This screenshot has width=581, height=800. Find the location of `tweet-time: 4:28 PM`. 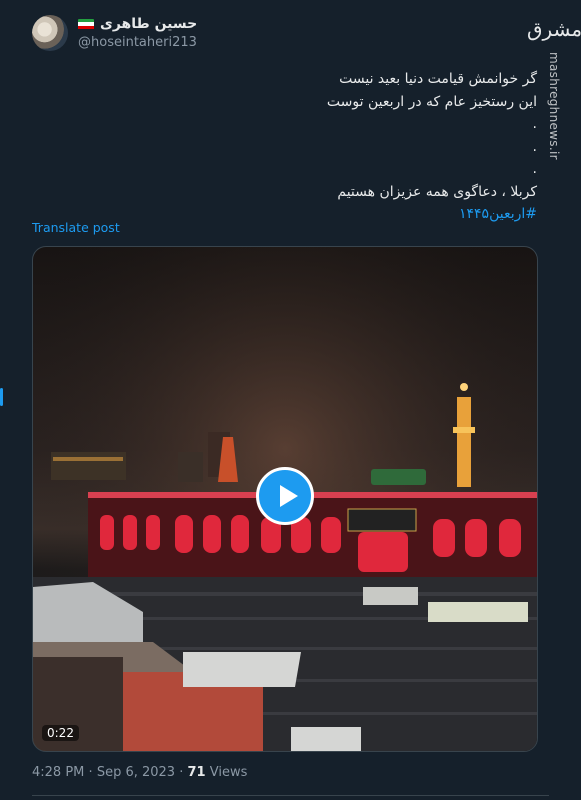

tweet-time: 4:28 PM is located at coordinates (58, 772).